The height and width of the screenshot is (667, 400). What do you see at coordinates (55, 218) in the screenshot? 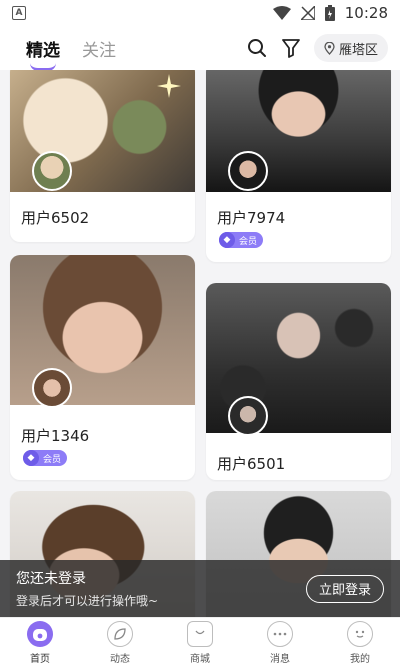
I see `user-name: 用户6502` at bounding box center [55, 218].